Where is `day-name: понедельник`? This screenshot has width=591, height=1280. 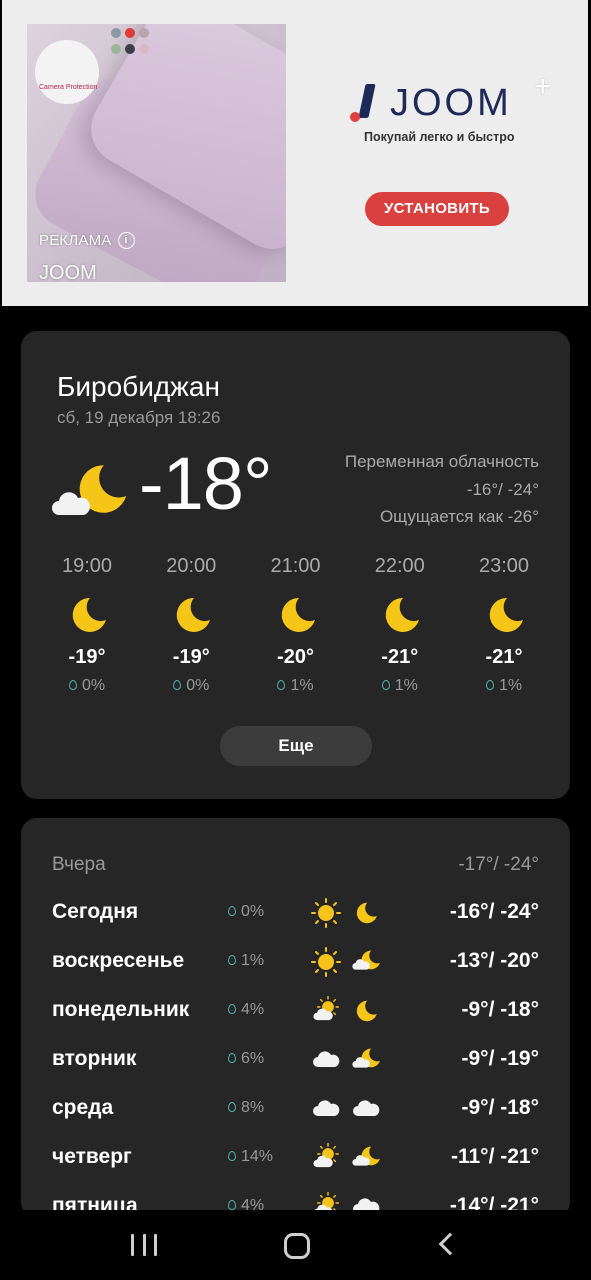 day-name: понедельник is located at coordinates (121, 1009).